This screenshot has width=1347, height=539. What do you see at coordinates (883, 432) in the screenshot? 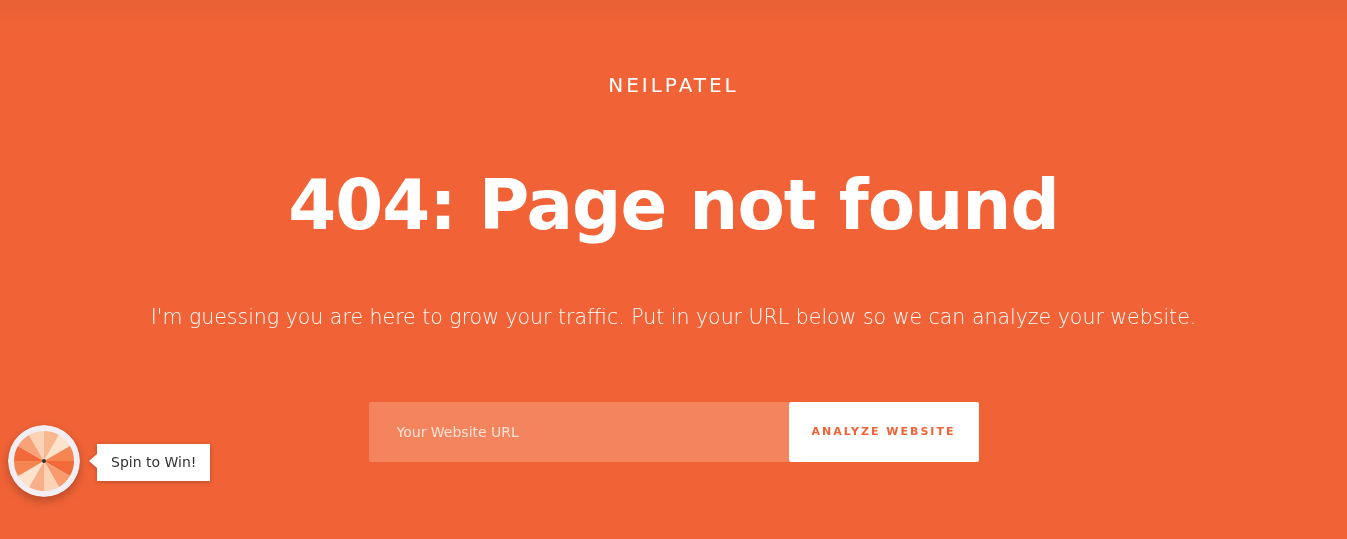
I see `analyze-button: ANALYZE WEBSITE` at bounding box center [883, 432].